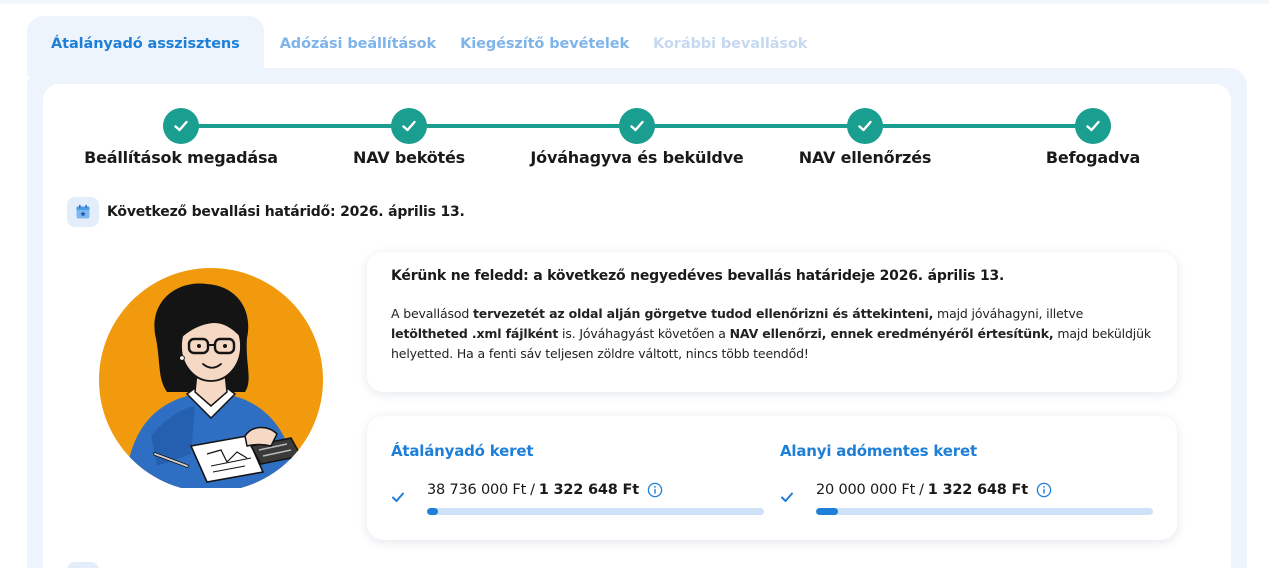  I want to click on step-3-label: Jóváhagyva és beküldve, so click(637, 157).